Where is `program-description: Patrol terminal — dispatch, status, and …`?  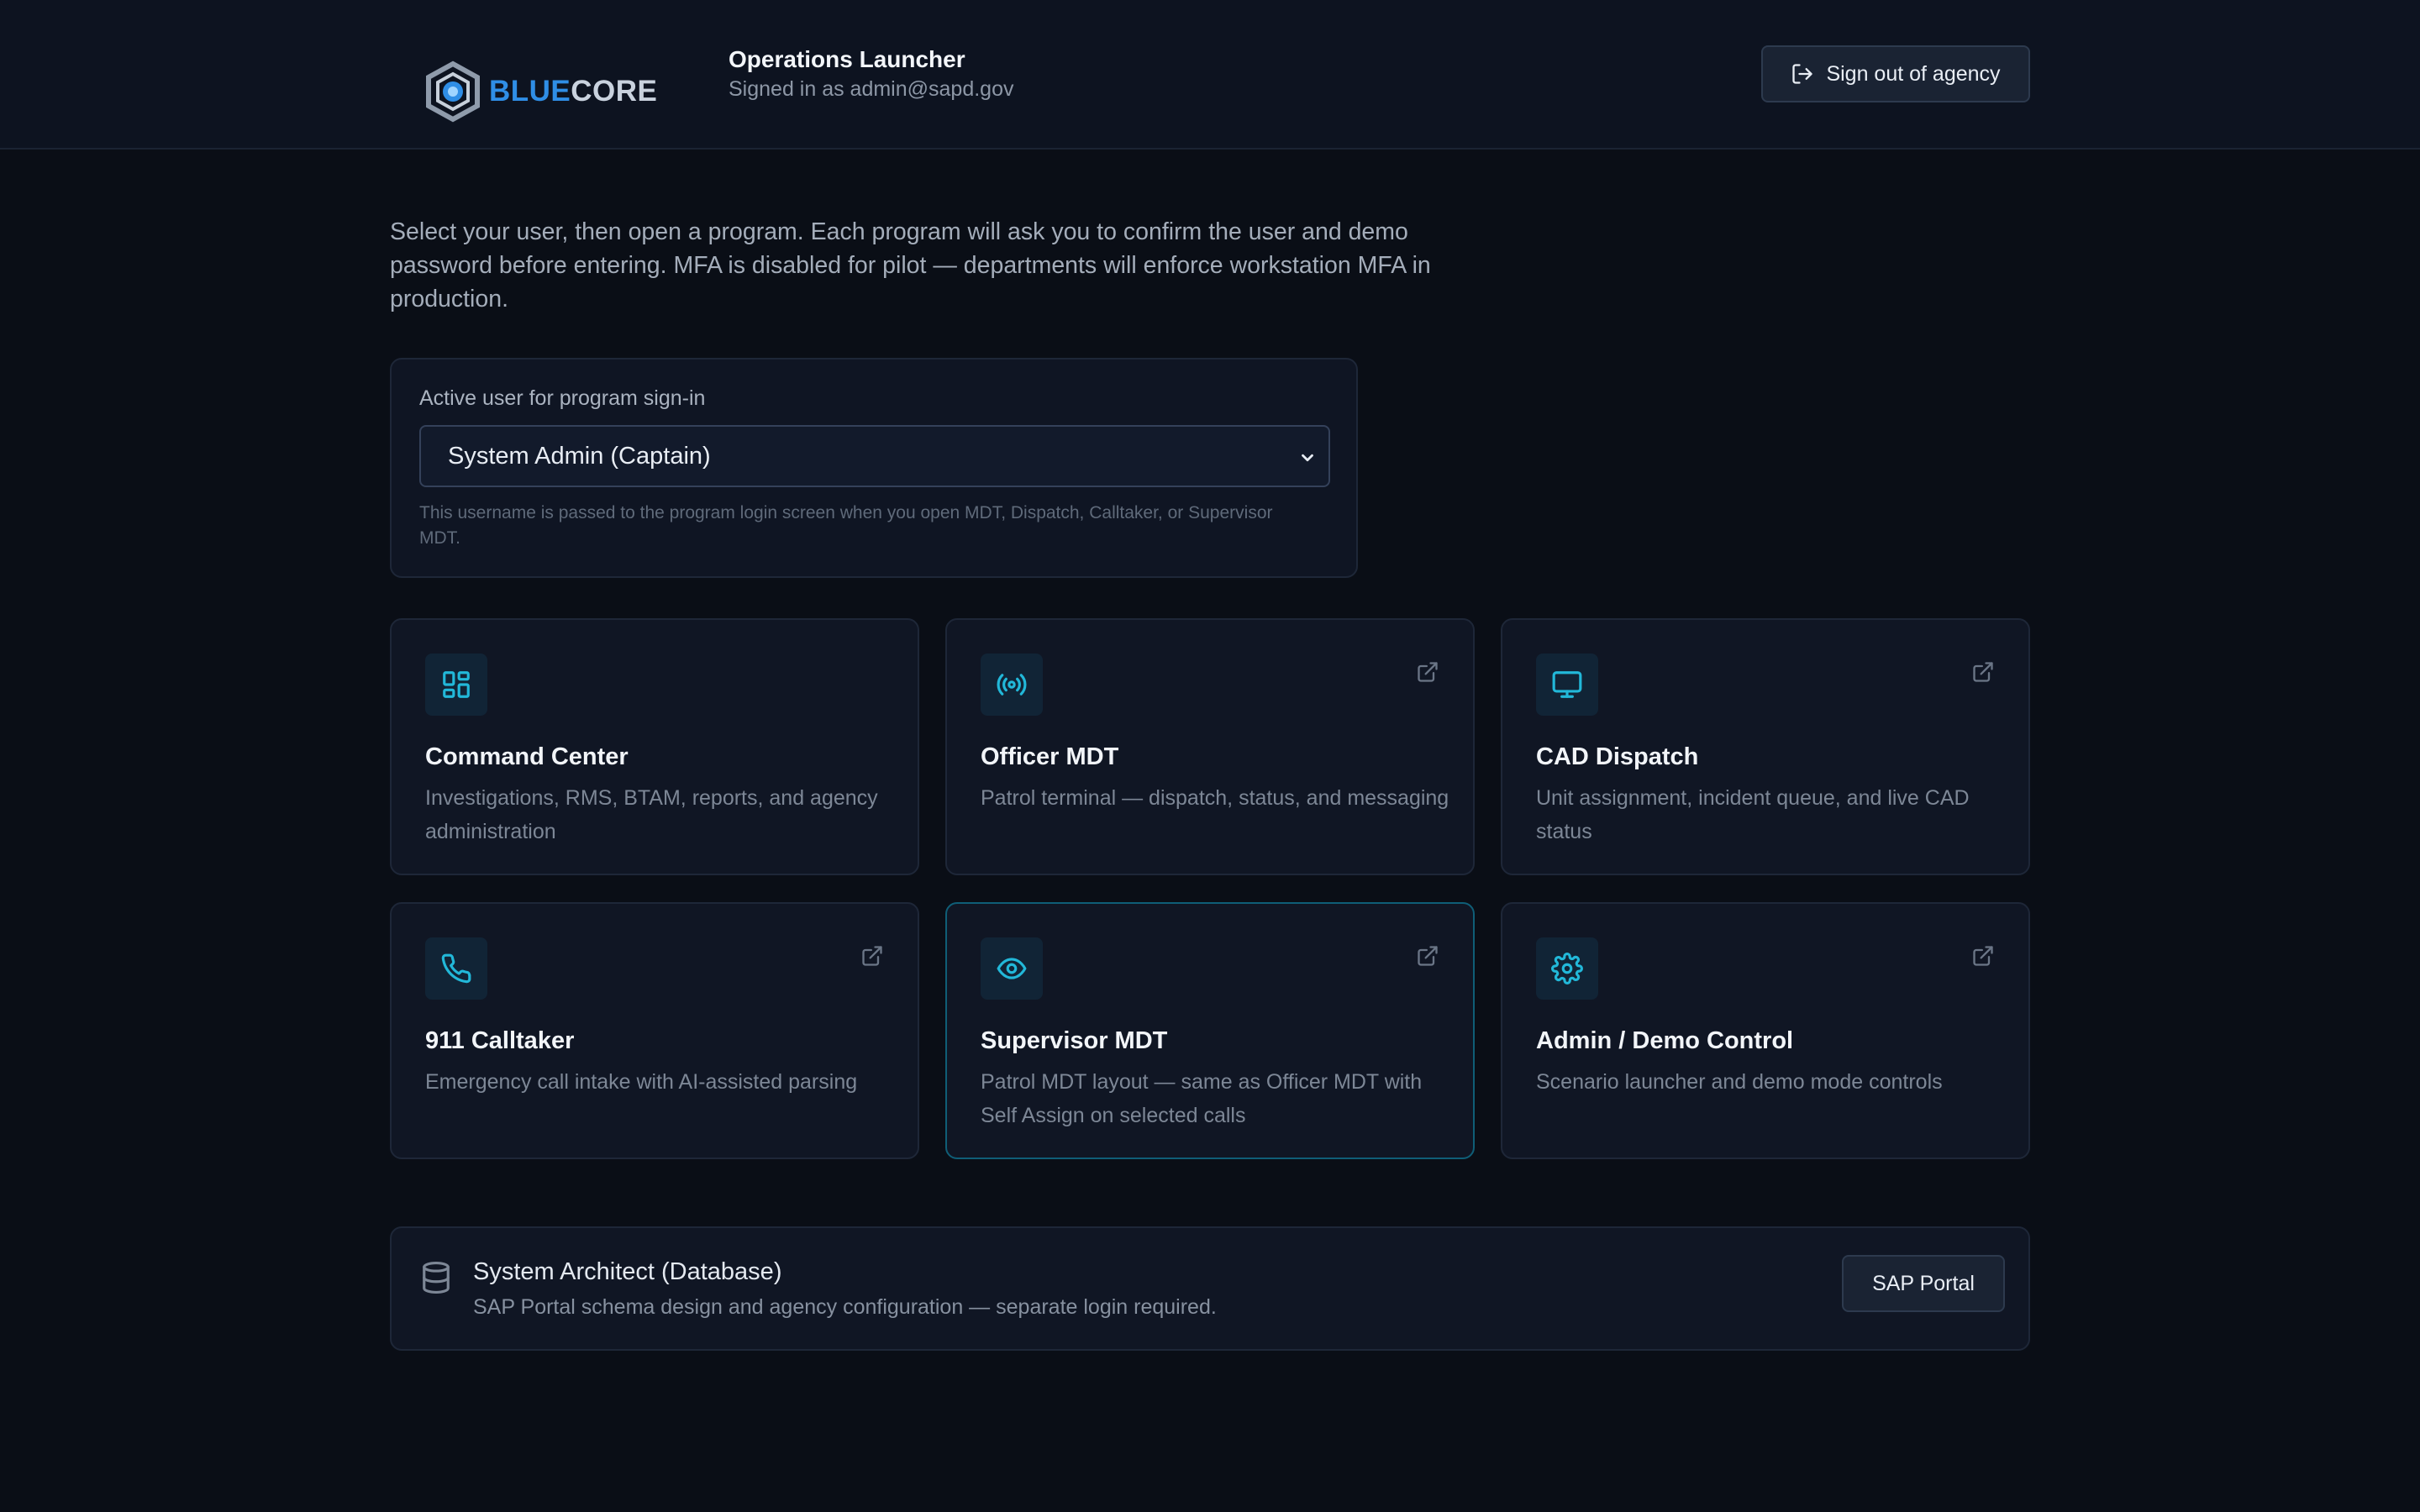 program-description: Patrol terminal — dispatch, status, and … is located at coordinates (1215, 798).